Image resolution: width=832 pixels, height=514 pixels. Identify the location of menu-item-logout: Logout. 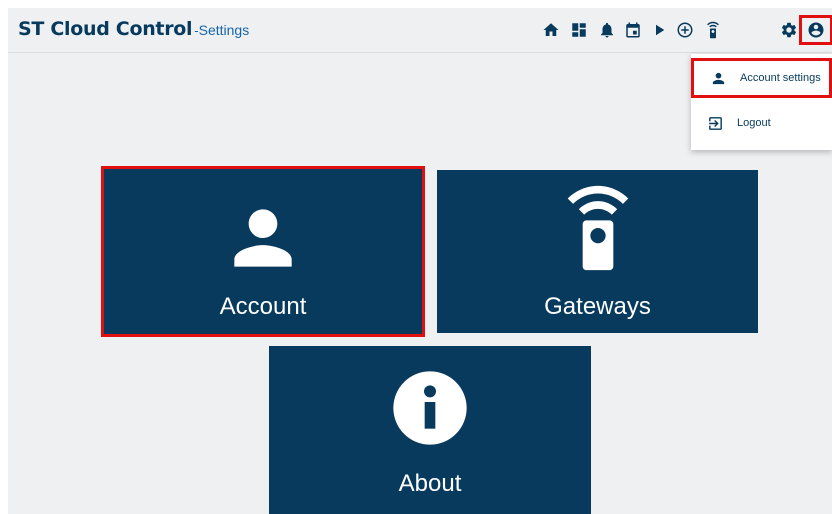
(761, 123).